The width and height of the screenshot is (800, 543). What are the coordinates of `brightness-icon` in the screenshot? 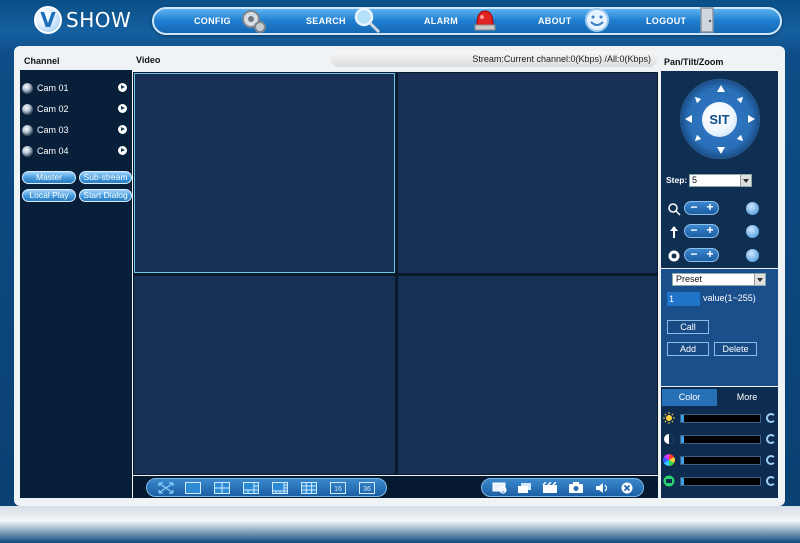 It's located at (669, 418).